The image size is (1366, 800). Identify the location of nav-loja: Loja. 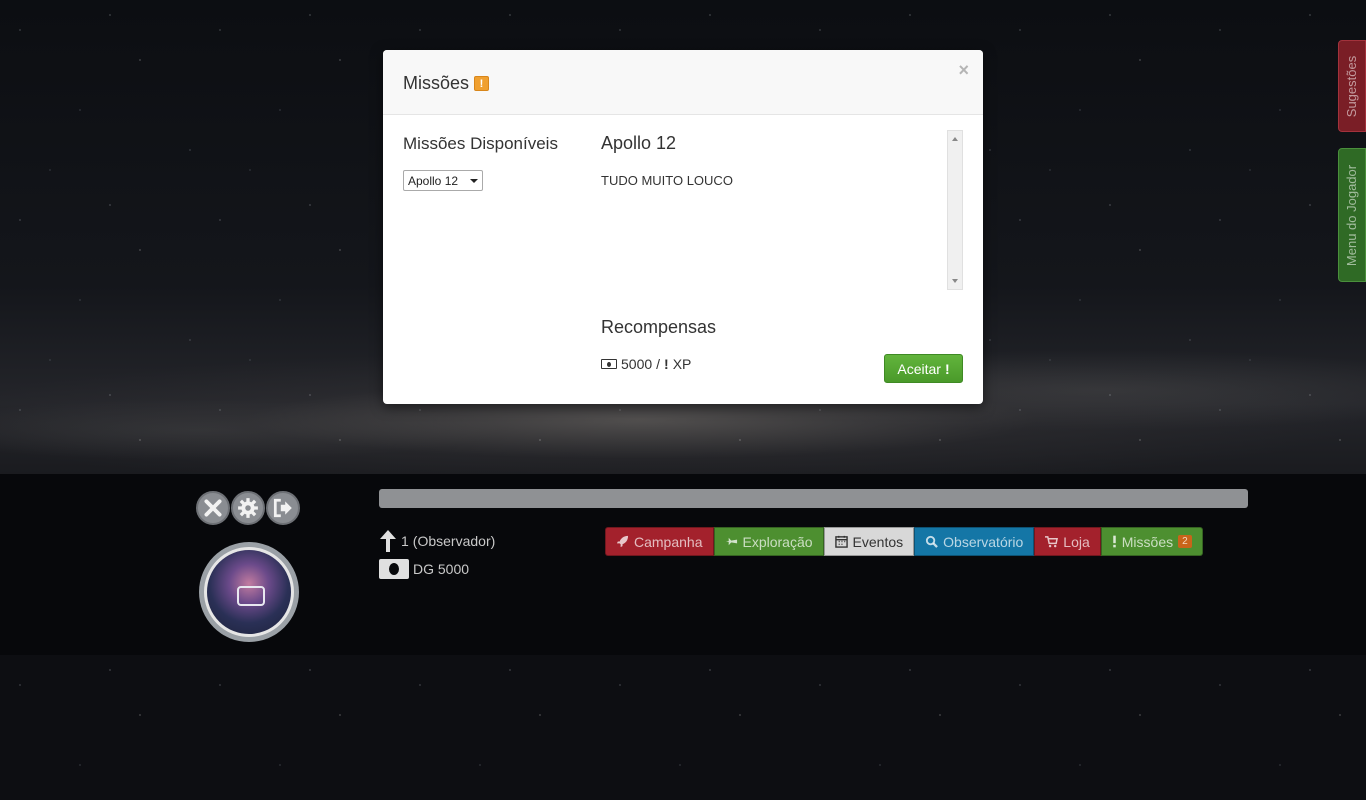
(1067, 541).